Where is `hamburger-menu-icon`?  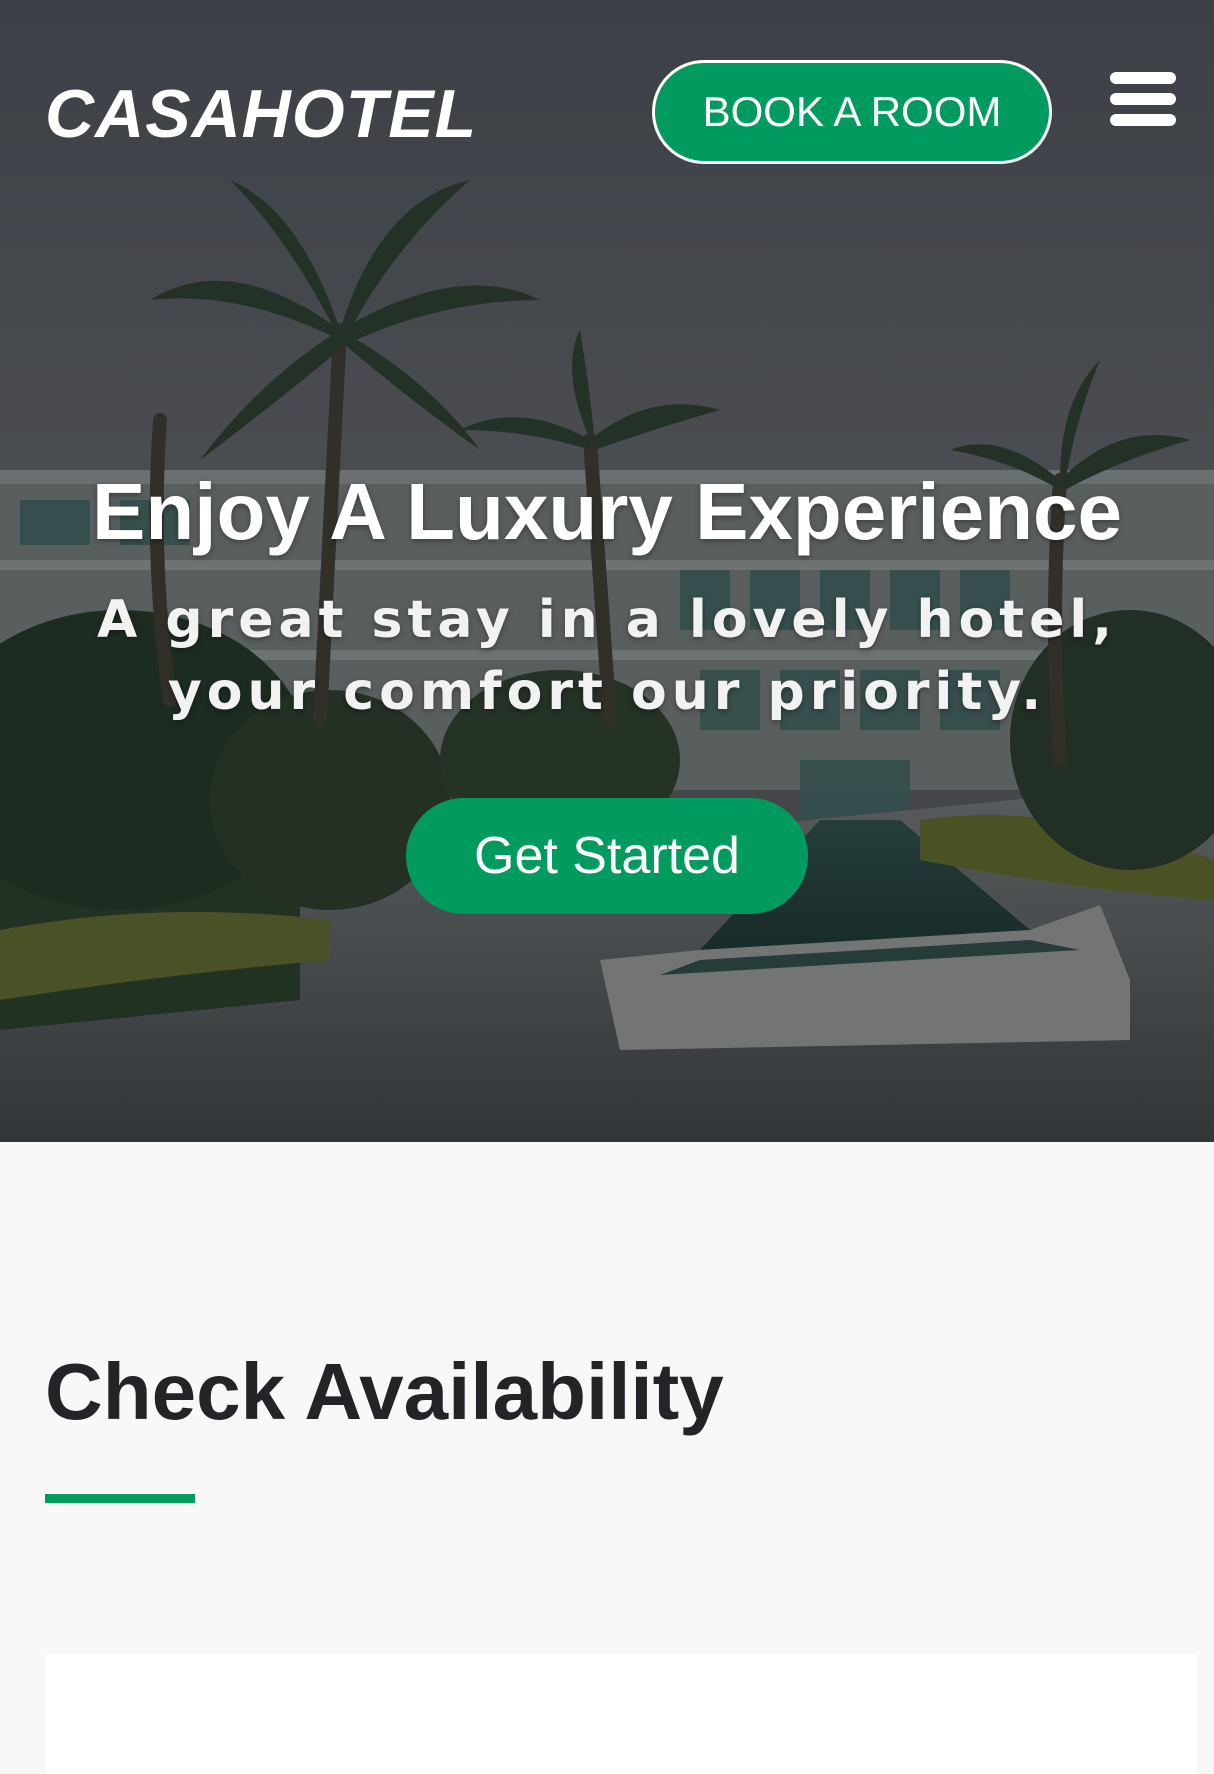 hamburger-menu-icon is located at coordinates (1143, 99).